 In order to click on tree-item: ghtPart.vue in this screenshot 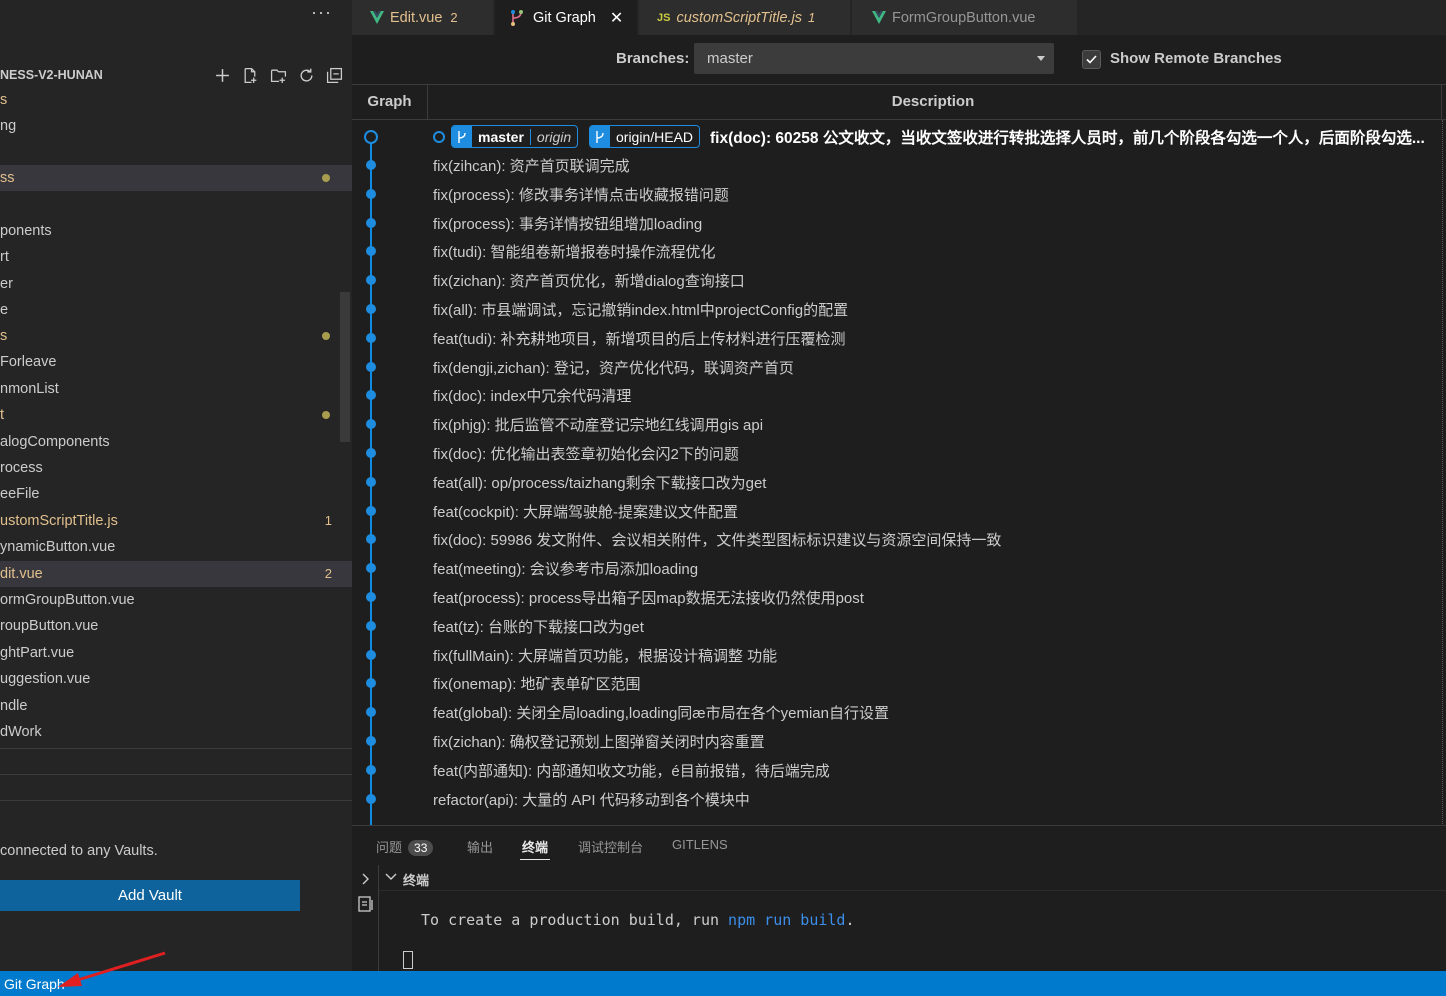, I will do `click(176, 653)`.